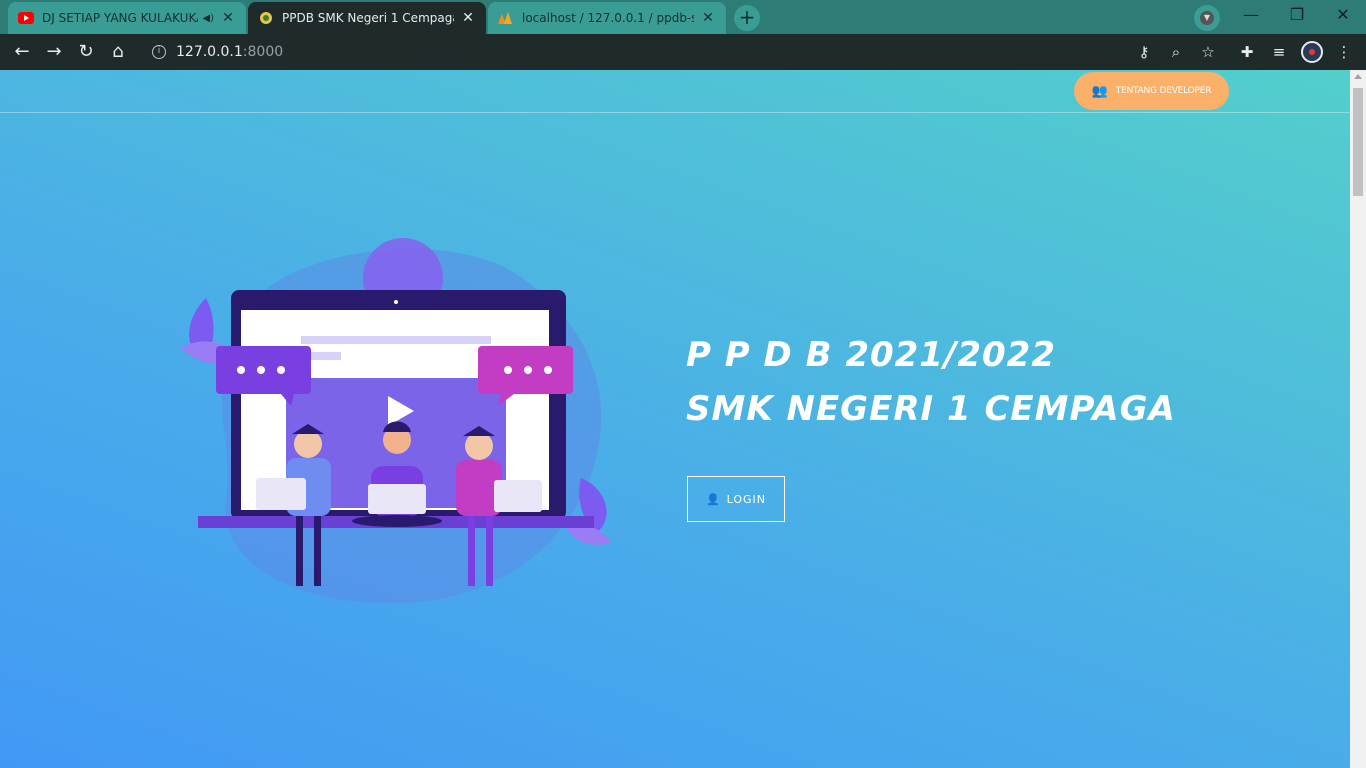 The height and width of the screenshot is (768, 1366). What do you see at coordinates (26, 18) in the screenshot?
I see `youtube-icon` at bounding box center [26, 18].